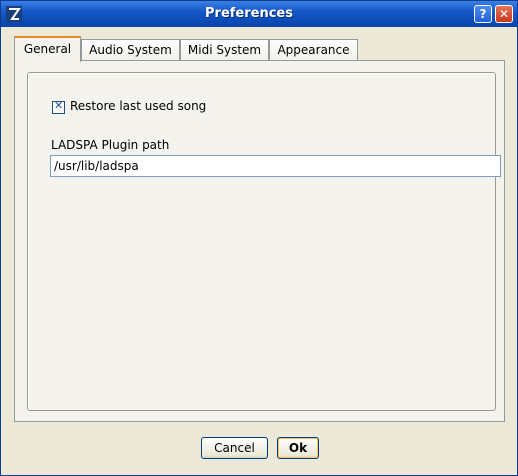  What do you see at coordinates (130, 50) in the screenshot?
I see `tab-audio-system: Audio System` at bounding box center [130, 50].